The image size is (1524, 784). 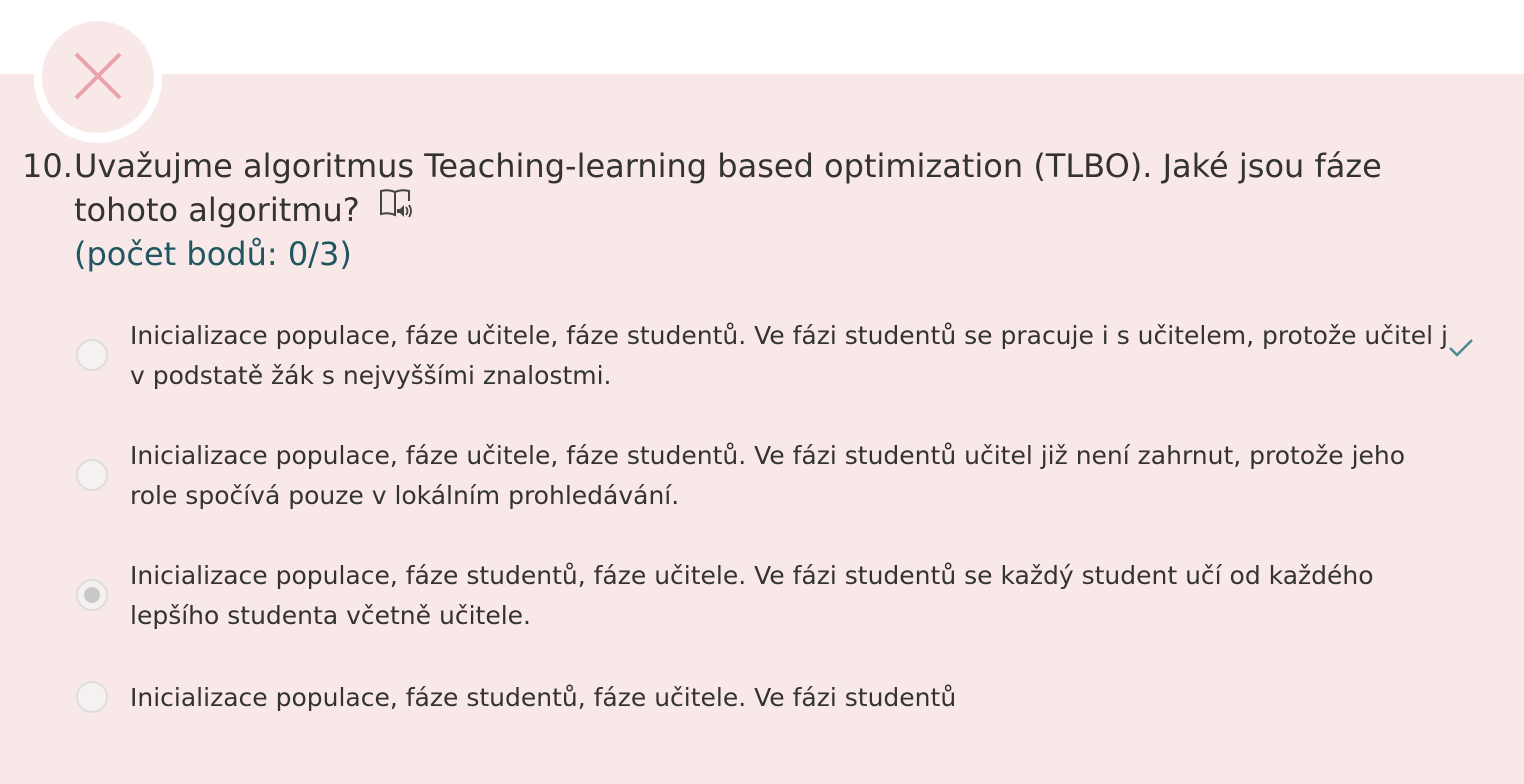 I want to click on status-badge-inner, so click(x=98, y=77).